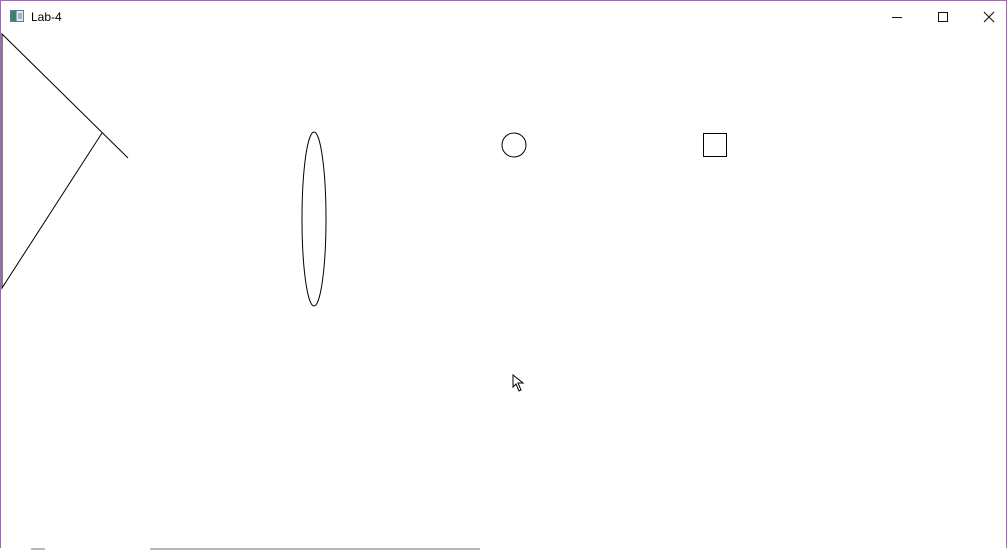  I want to click on square-shape, so click(715, 145).